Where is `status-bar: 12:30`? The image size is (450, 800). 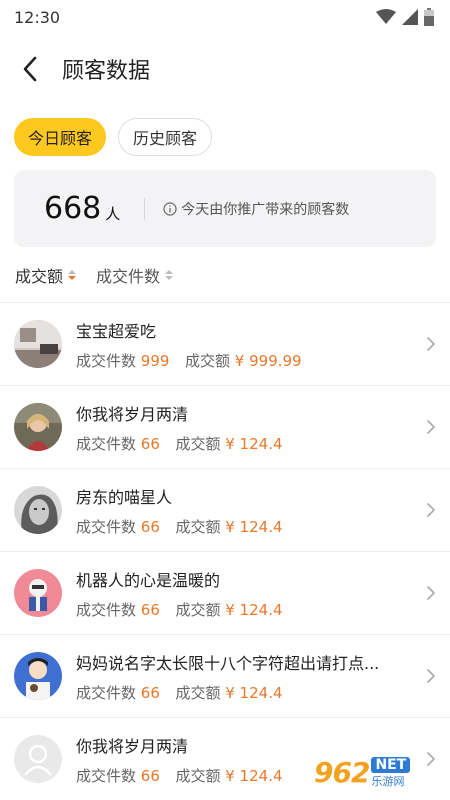 status-bar: 12:30 is located at coordinates (225, 17).